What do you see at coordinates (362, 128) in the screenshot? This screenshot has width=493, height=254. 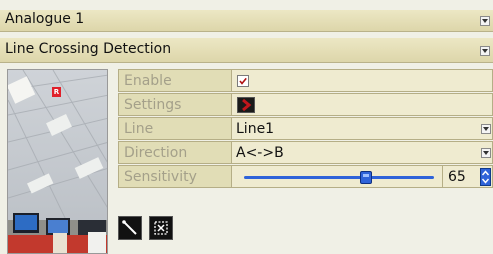 I see `line-select: Line1` at bounding box center [362, 128].